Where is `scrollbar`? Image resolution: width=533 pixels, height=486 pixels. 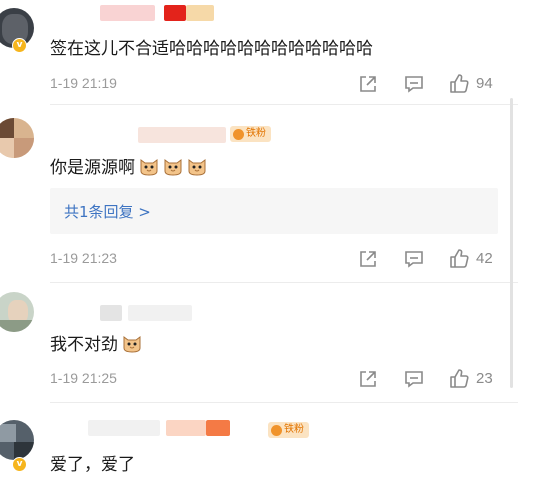
scrollbar is located at coordinates (511, 243).